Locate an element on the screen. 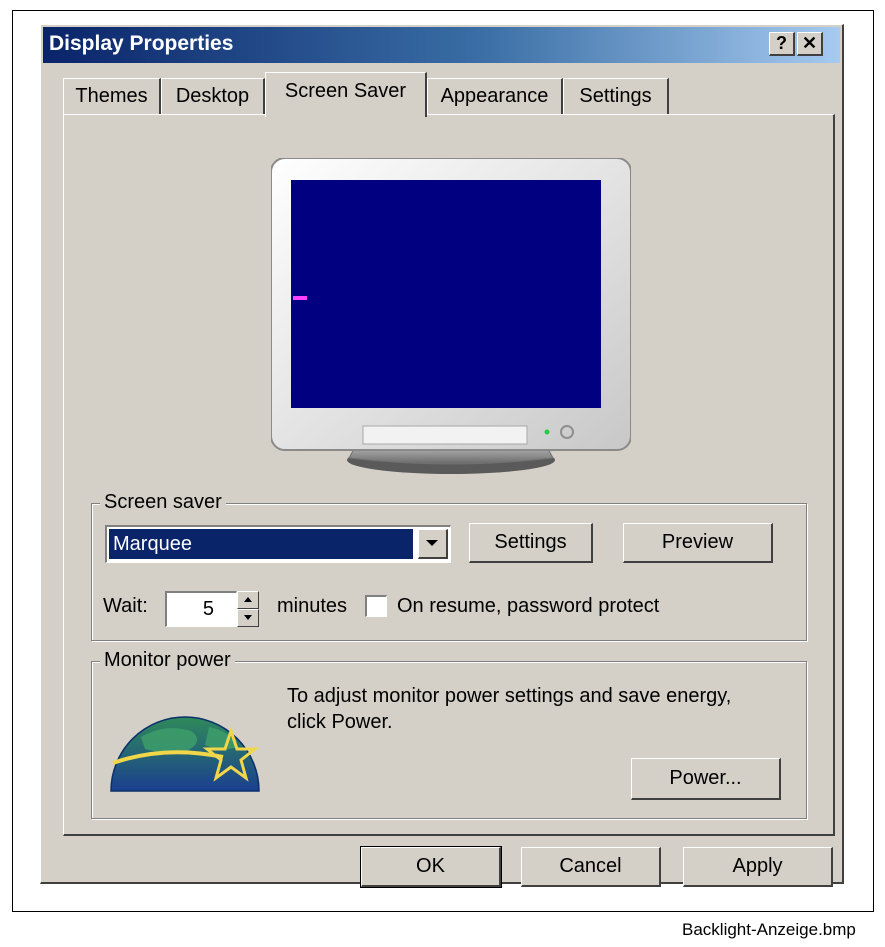  monitor-preview is located at coordinates (451, 316).